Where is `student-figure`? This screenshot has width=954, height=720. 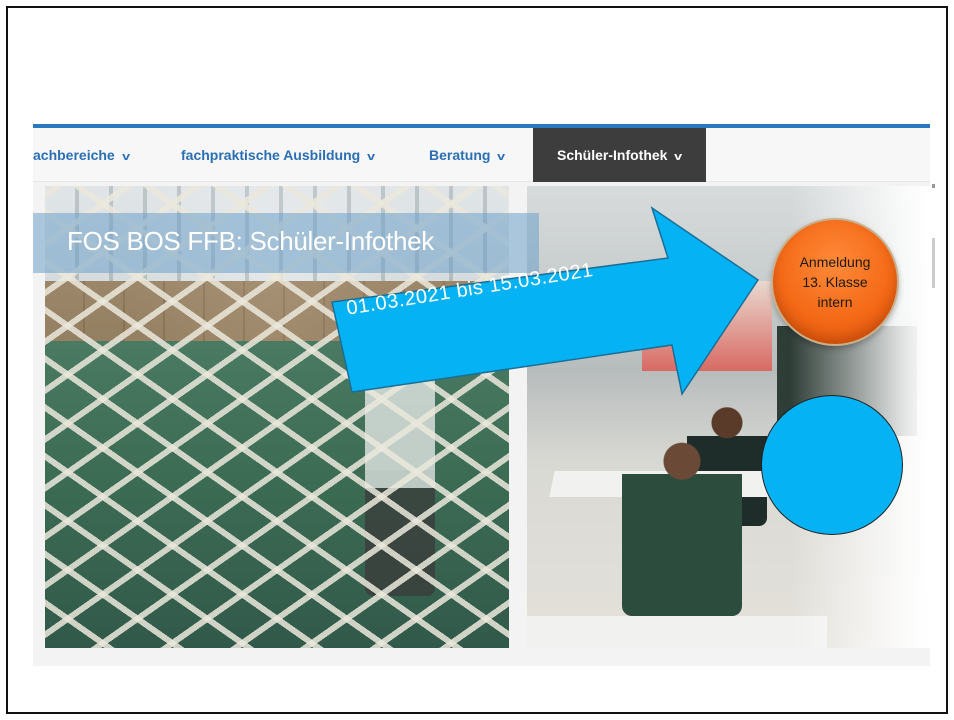
student-figure is located at coordinates (682, 526).